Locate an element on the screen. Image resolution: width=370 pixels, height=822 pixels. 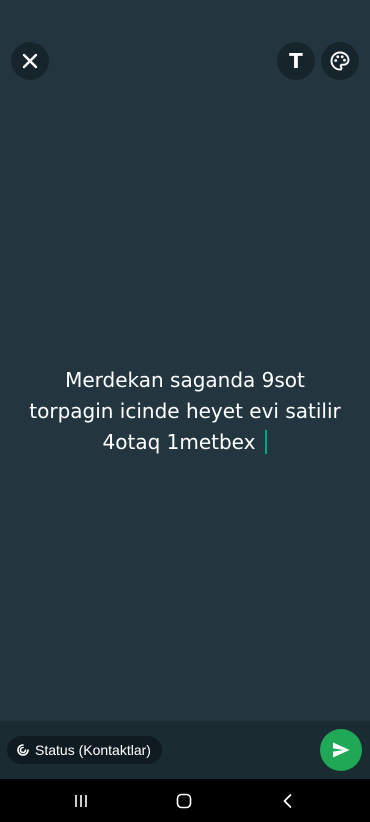
close-icon is located at coordinates (30, 61).